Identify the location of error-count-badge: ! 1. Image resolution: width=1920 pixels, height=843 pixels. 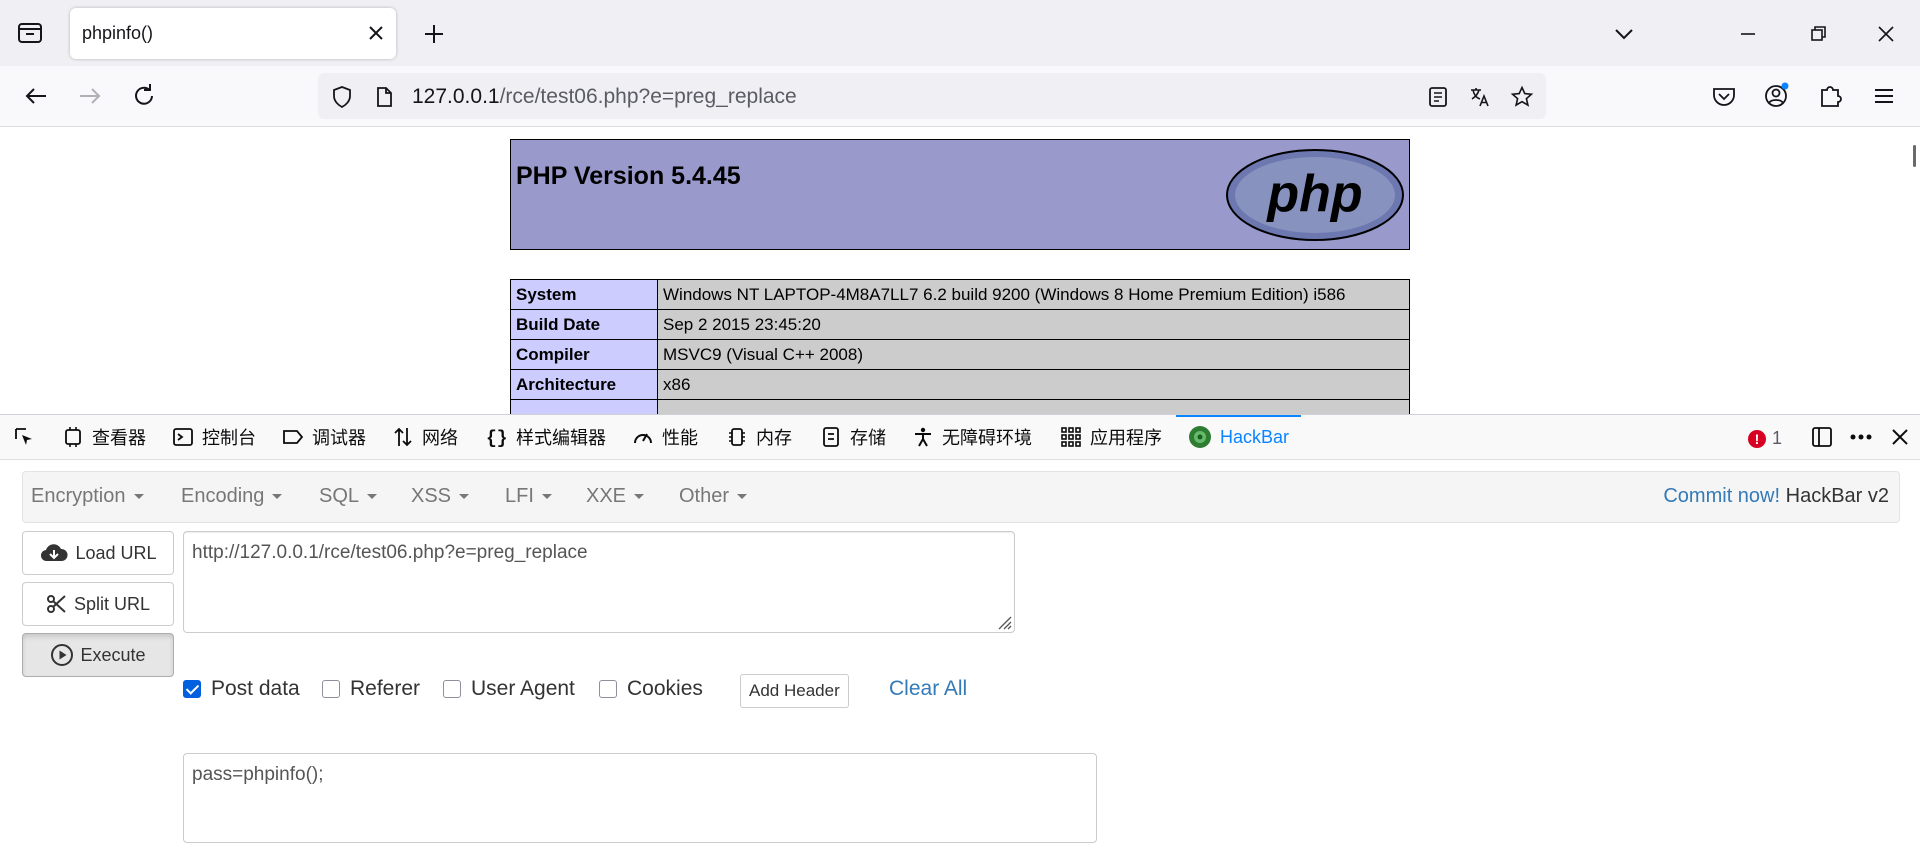
(1765, 438).